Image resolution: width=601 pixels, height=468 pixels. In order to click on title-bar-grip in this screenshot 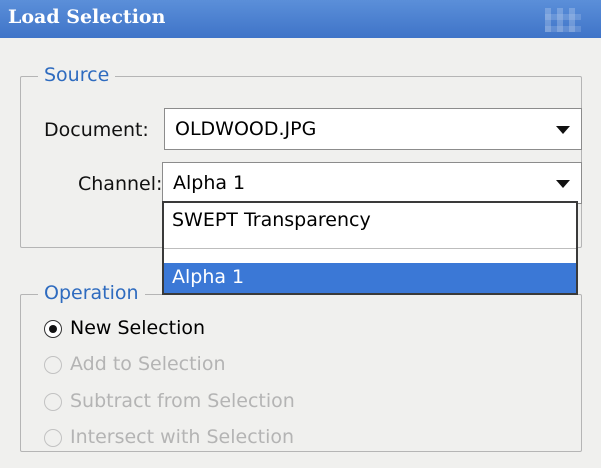, I will do `click(563, 20)`.